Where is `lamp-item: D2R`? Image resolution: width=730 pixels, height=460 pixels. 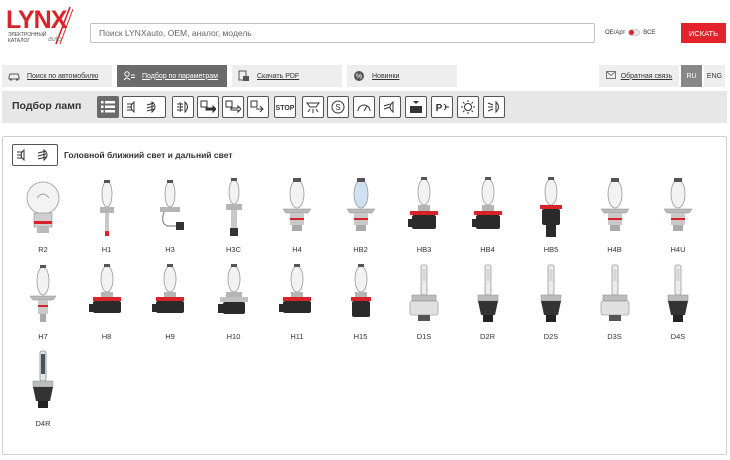
lamp-item: D2R is located at coordinates (488, 304).